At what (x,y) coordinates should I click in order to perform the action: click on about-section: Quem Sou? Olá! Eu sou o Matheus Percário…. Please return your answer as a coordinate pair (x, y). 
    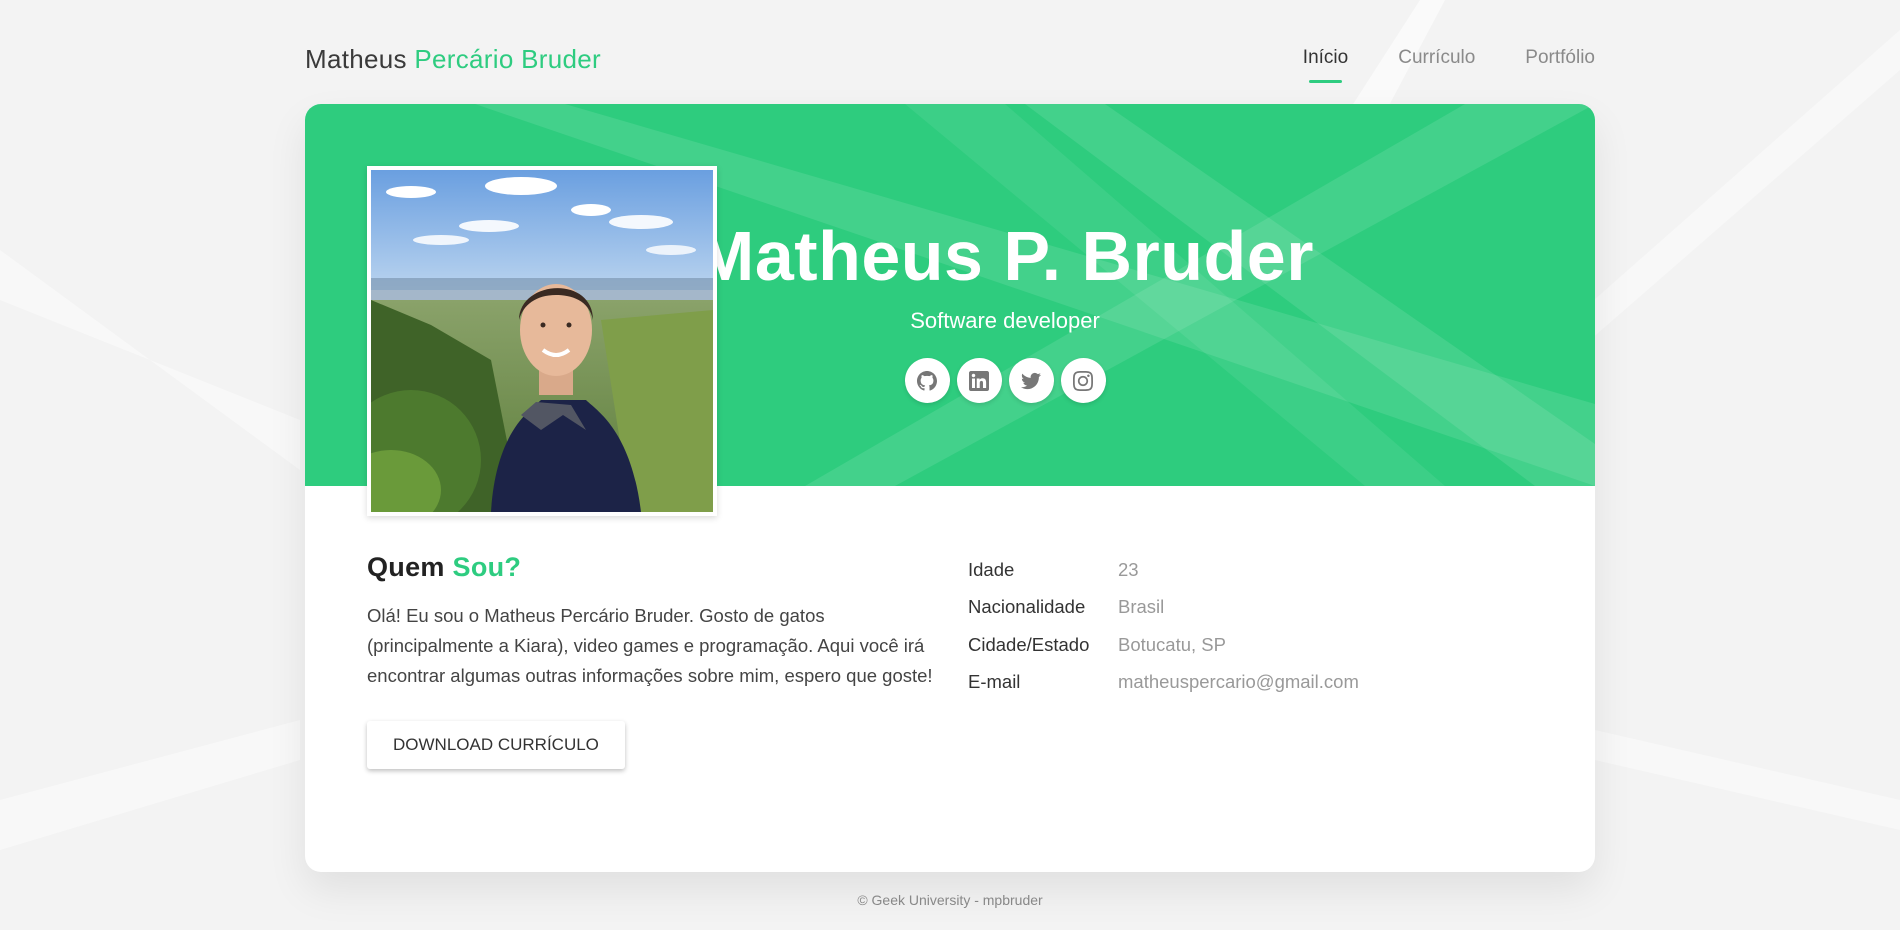
    Looking at the image, I should click on (652, 660).